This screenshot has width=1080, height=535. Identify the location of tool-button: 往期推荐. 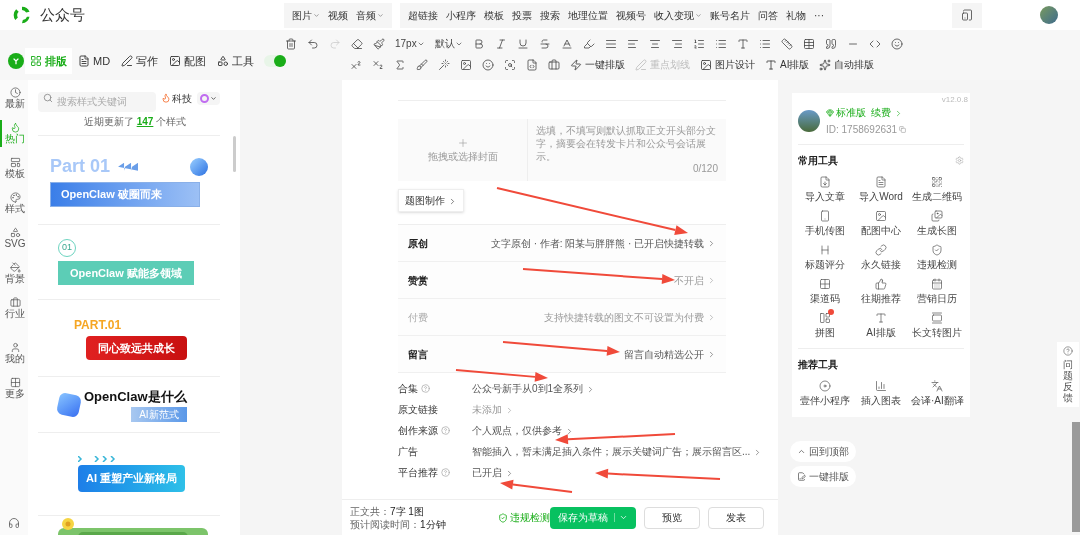
(881, 291).